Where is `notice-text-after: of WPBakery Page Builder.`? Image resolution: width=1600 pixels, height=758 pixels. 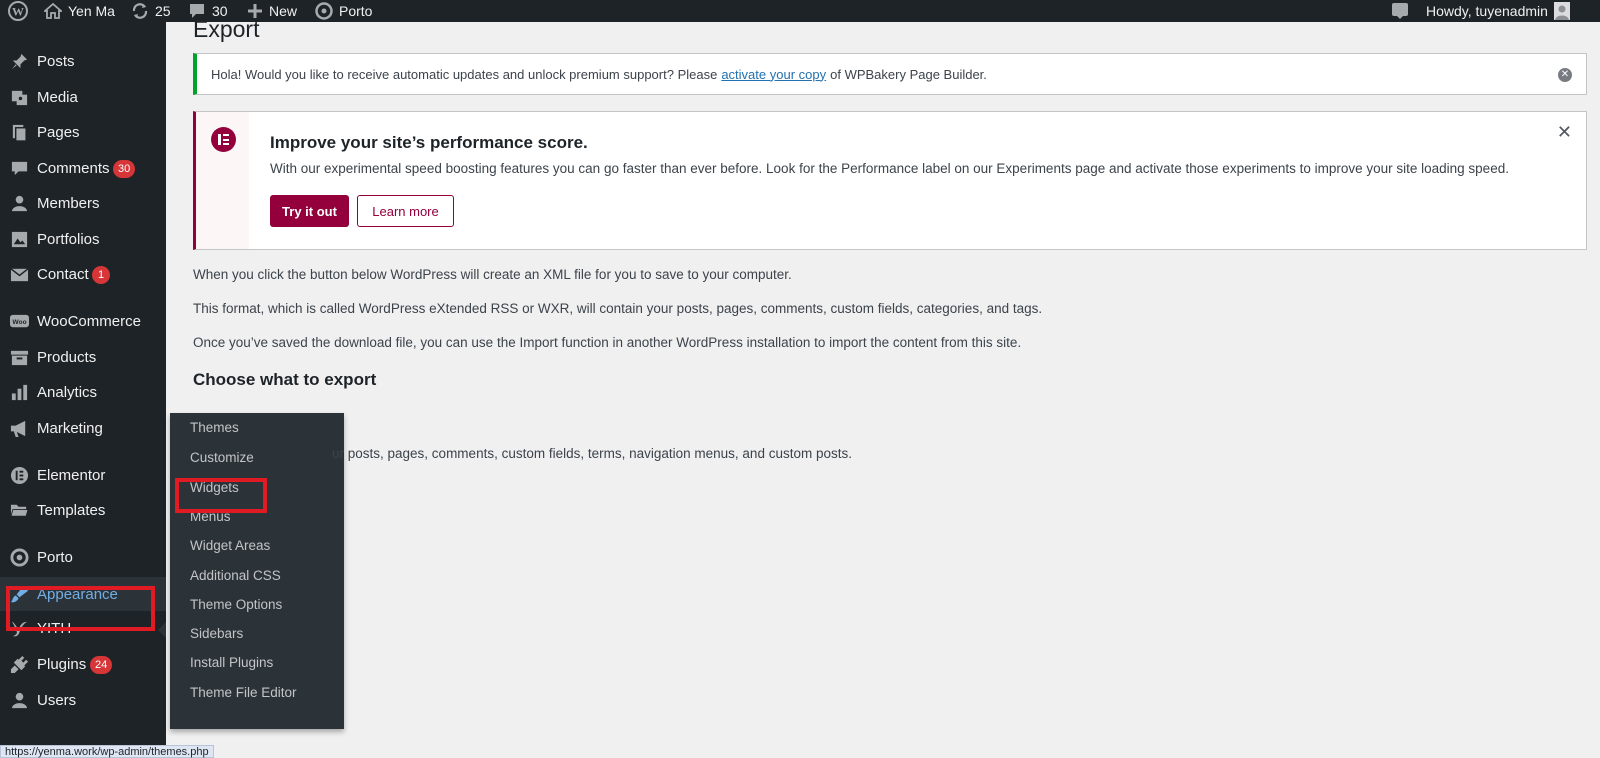
notice-text-after: of WPBakery Page Builder. is located at coordinates (908, 74).